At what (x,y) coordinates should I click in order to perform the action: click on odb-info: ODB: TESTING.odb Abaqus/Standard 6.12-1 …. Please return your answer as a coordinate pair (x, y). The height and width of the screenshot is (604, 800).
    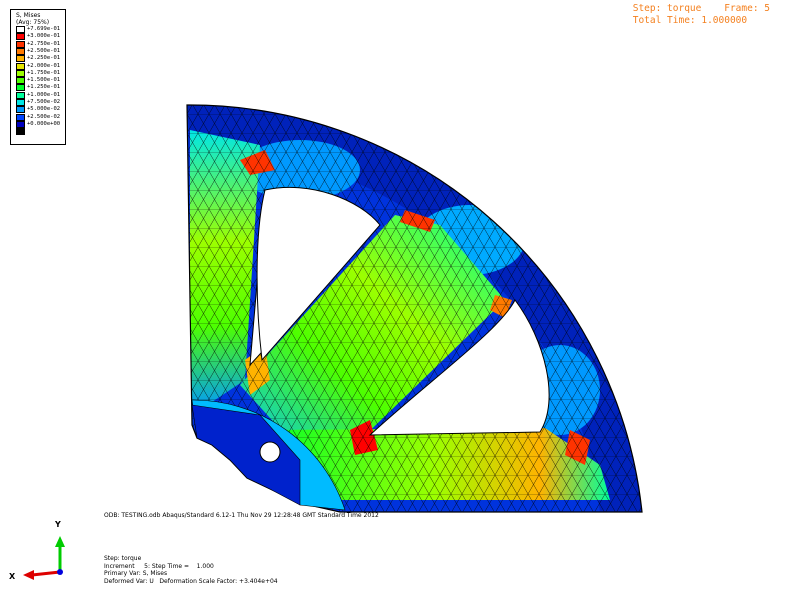
    Looking at the image, I should click on (241, 515).